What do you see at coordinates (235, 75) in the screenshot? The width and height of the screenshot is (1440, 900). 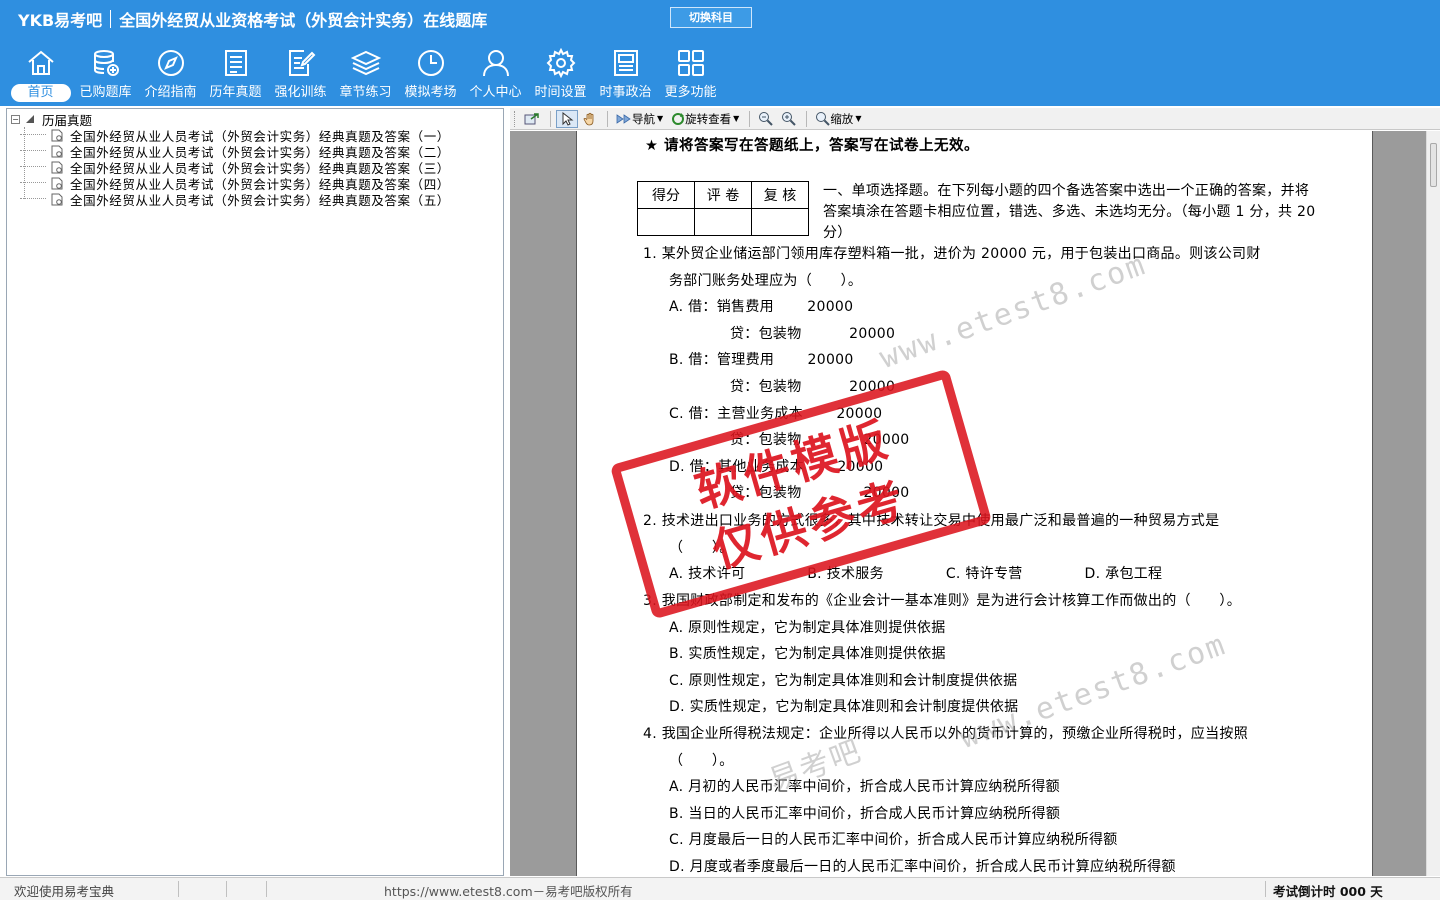 I see `nav-past-exams: 历年真题` at bounding box center [235, 75].